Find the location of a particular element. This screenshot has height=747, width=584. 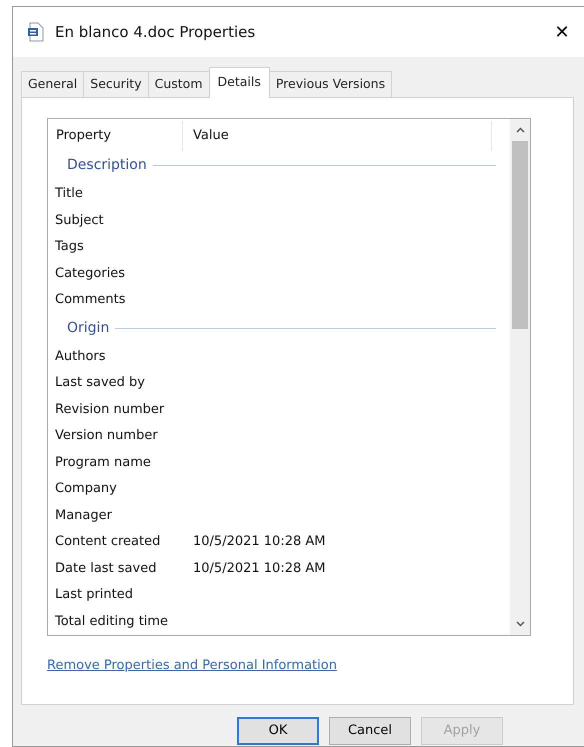

property-name: Subject is located at coordinates (79, 221).